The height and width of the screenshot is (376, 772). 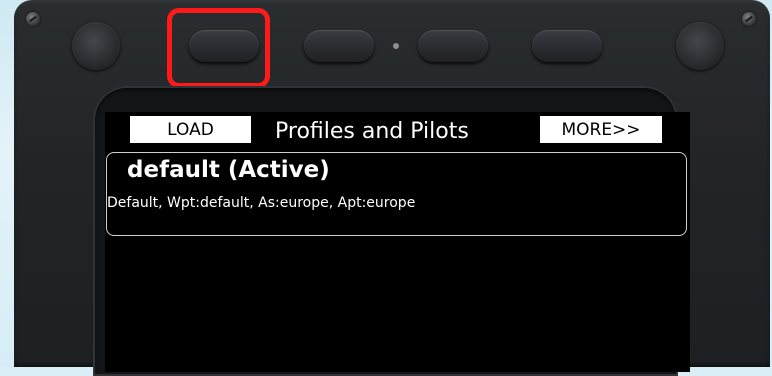 I want to click on right-knob, so click(x=700, y=46).